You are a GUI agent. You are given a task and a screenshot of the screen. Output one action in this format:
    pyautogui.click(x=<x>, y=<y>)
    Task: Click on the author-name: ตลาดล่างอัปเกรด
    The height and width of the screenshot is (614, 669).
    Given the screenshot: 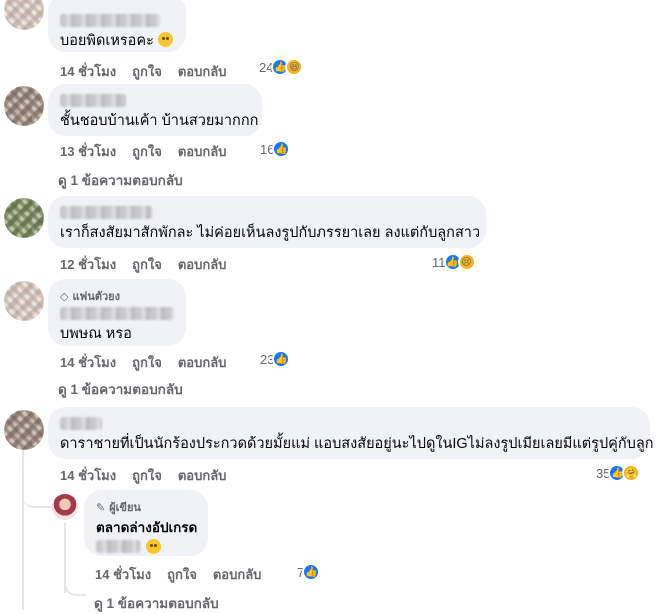 What is the action you would take?
    pyautogui.click(x=146, y=527)
    